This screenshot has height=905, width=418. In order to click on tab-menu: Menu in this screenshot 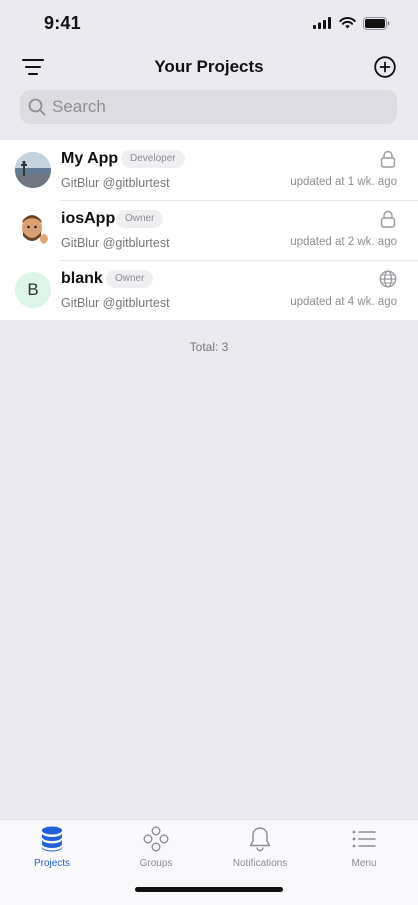, I will do `click(364, 847)`.